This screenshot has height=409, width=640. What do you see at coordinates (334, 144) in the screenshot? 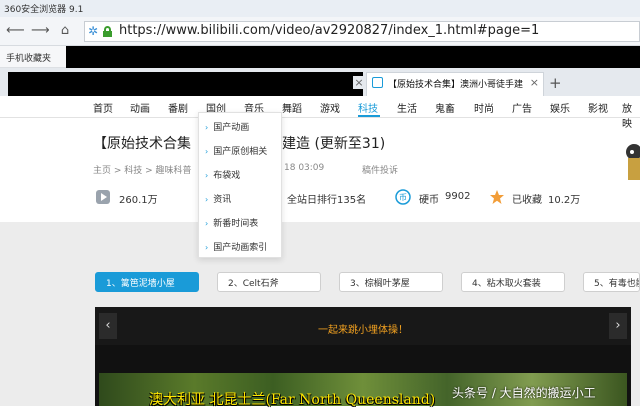
I see `video-title-continued: 建造 (更新至31)` at bounding box center [334, 144].